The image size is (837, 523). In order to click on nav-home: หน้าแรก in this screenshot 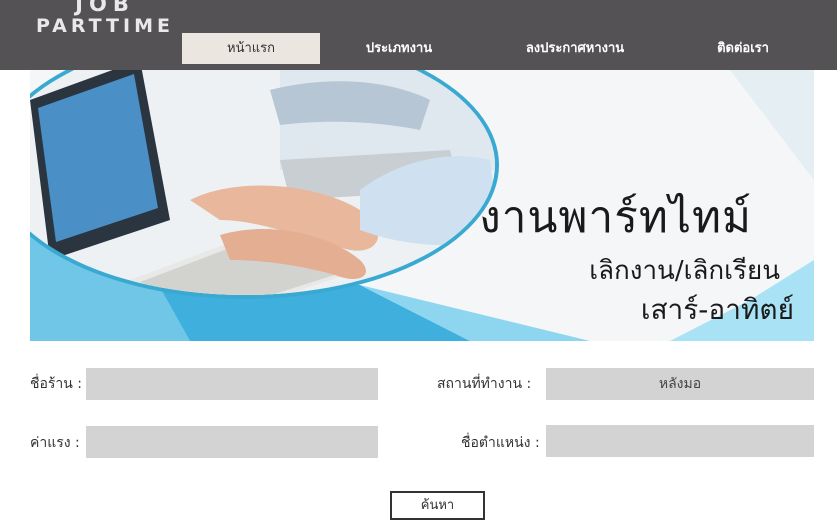, I will do `click(251, 48)`.